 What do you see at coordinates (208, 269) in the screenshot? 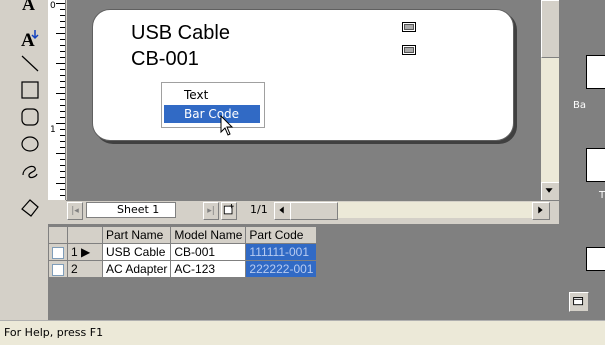
I see `cell-model-name: AC-123` at bounding box center [208, 269].